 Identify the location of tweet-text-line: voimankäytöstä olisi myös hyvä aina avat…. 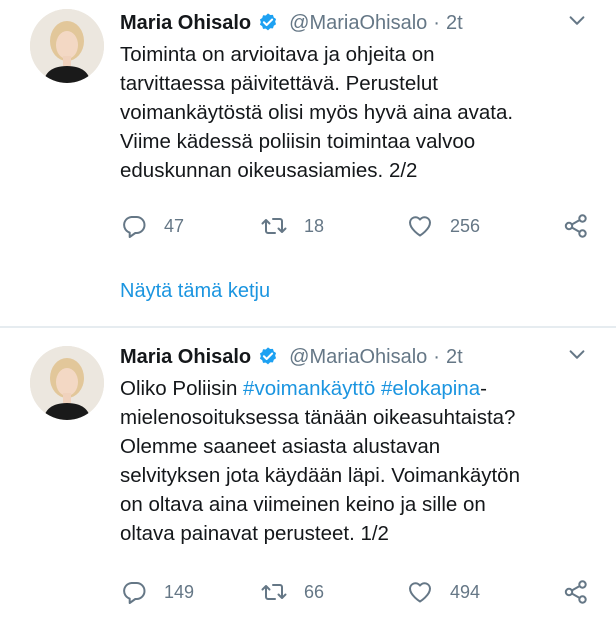
(317, 112).